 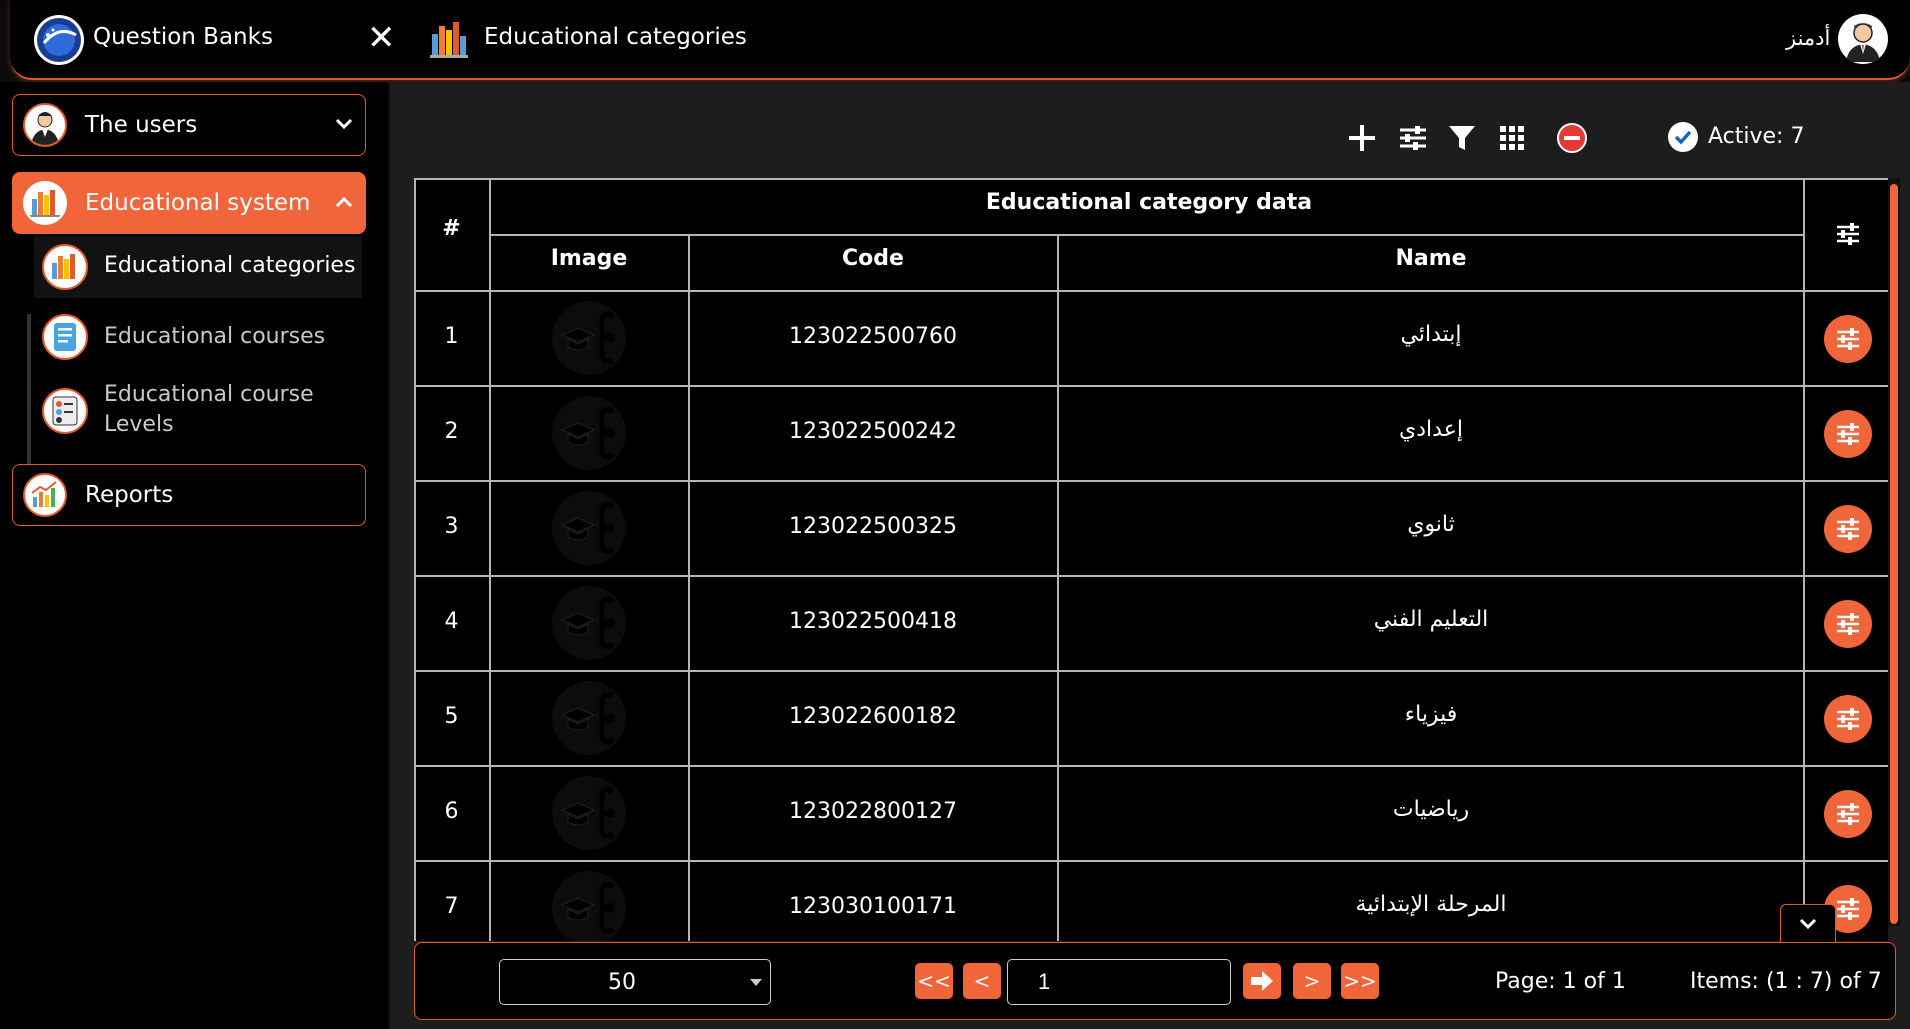 I want to click on collapse-footer-button, so click(x=1808, y=923).